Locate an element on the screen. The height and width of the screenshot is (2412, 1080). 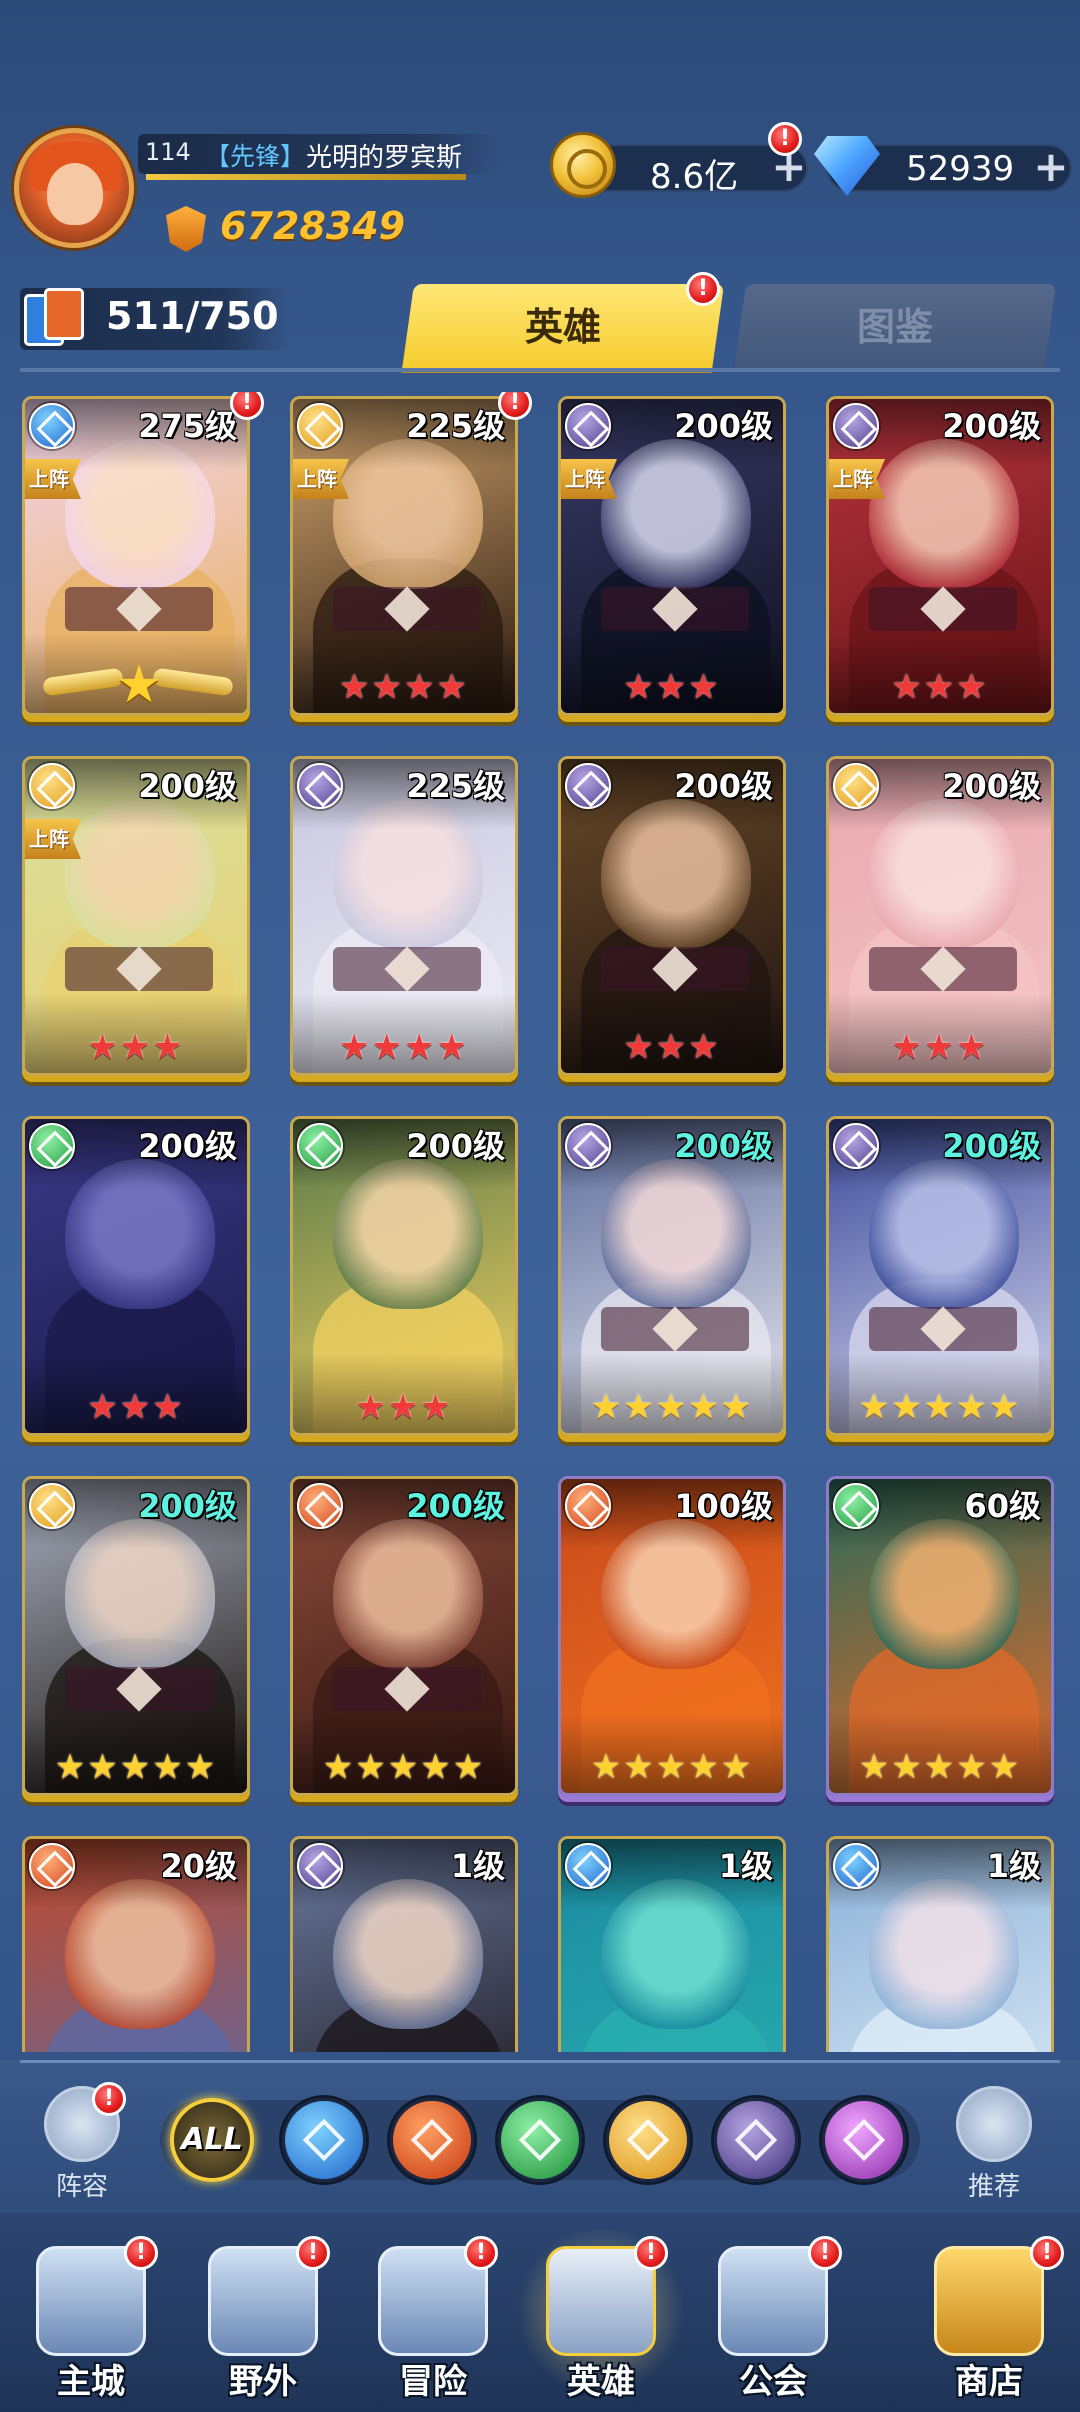
roster-count: 511/750 is located at coordinates (192, 316).